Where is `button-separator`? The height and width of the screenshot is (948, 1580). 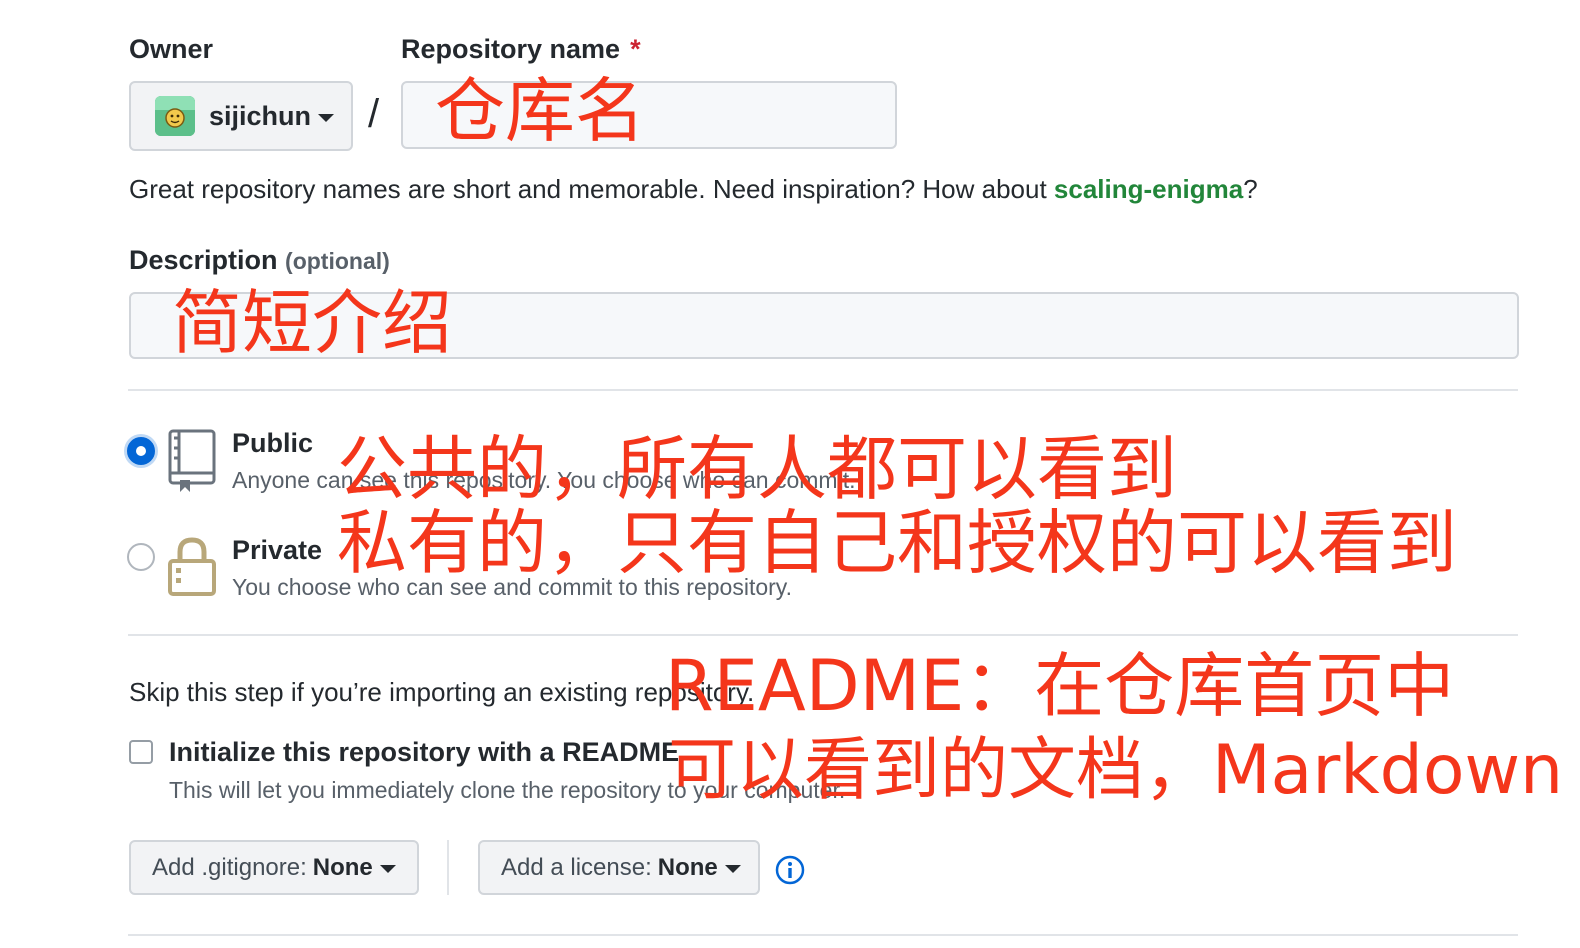 button-separator is located at coordinates (448, 867).